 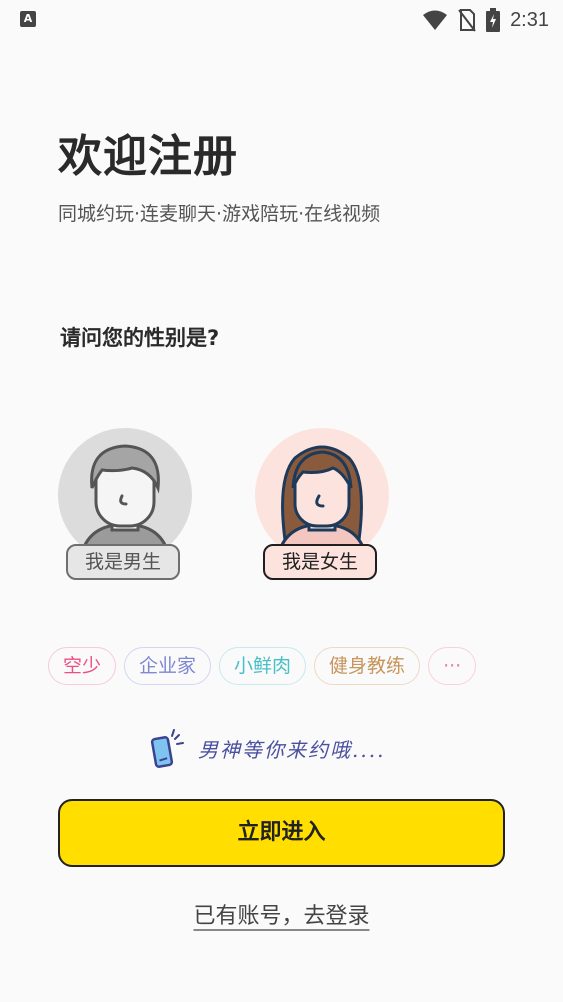 I want to click on app-notification-icon: A, so click(x=28, y=19).